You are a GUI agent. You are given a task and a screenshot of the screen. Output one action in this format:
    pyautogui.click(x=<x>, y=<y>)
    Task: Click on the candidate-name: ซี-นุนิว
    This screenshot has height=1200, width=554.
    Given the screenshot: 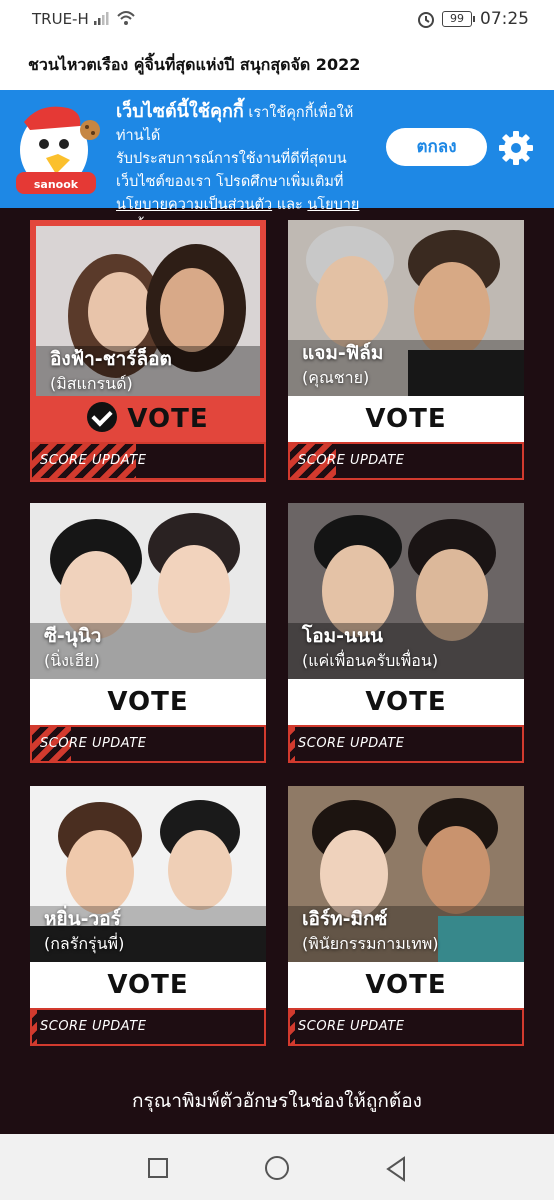 What is the action you would take?
    pyautogui.click(x=73, y=636)
    